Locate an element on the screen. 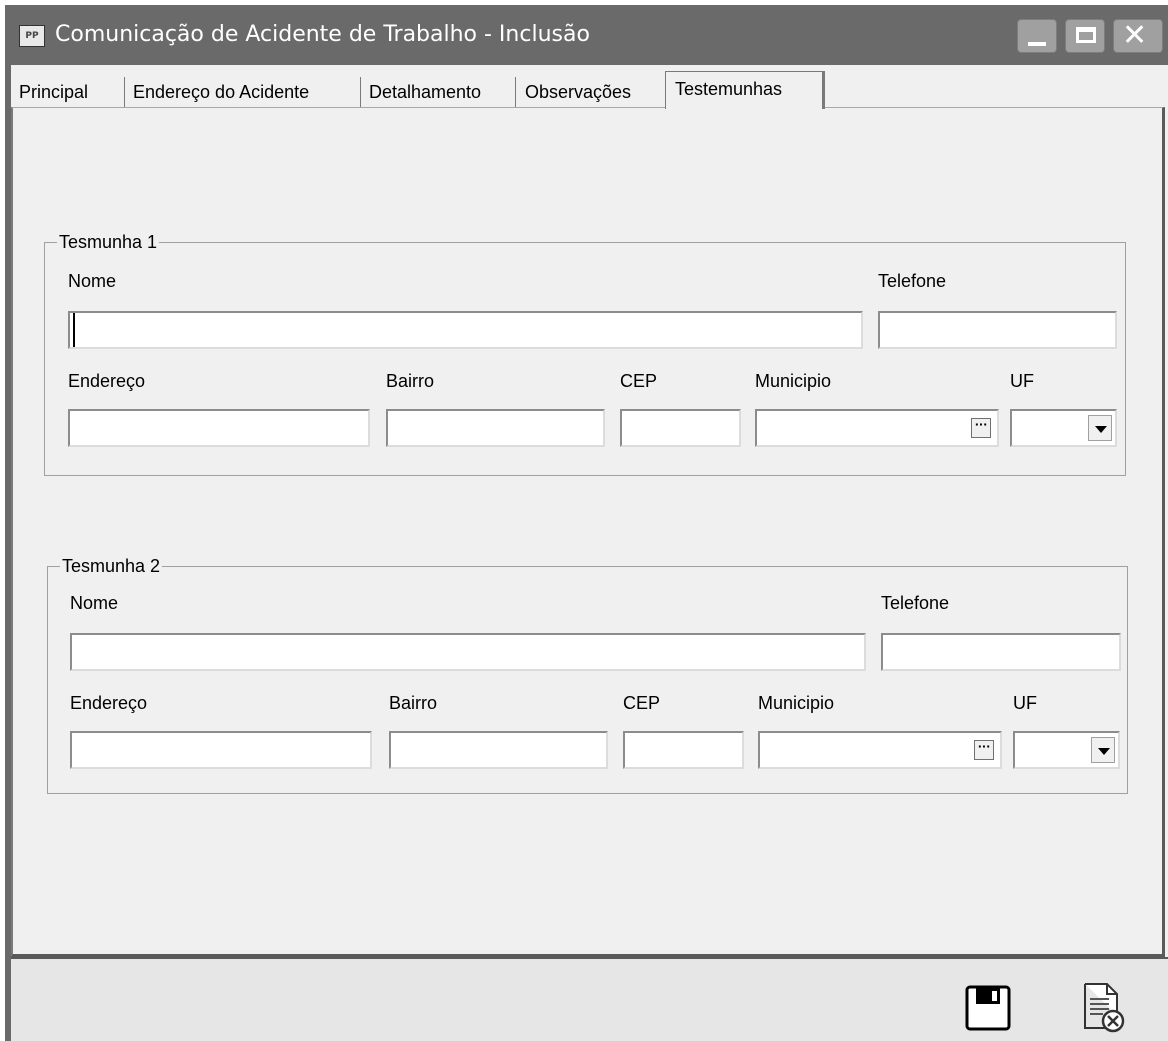 The height and width of the screenshot is (1041, 1168). app-icon: PP is located at coordinates (32, 36).